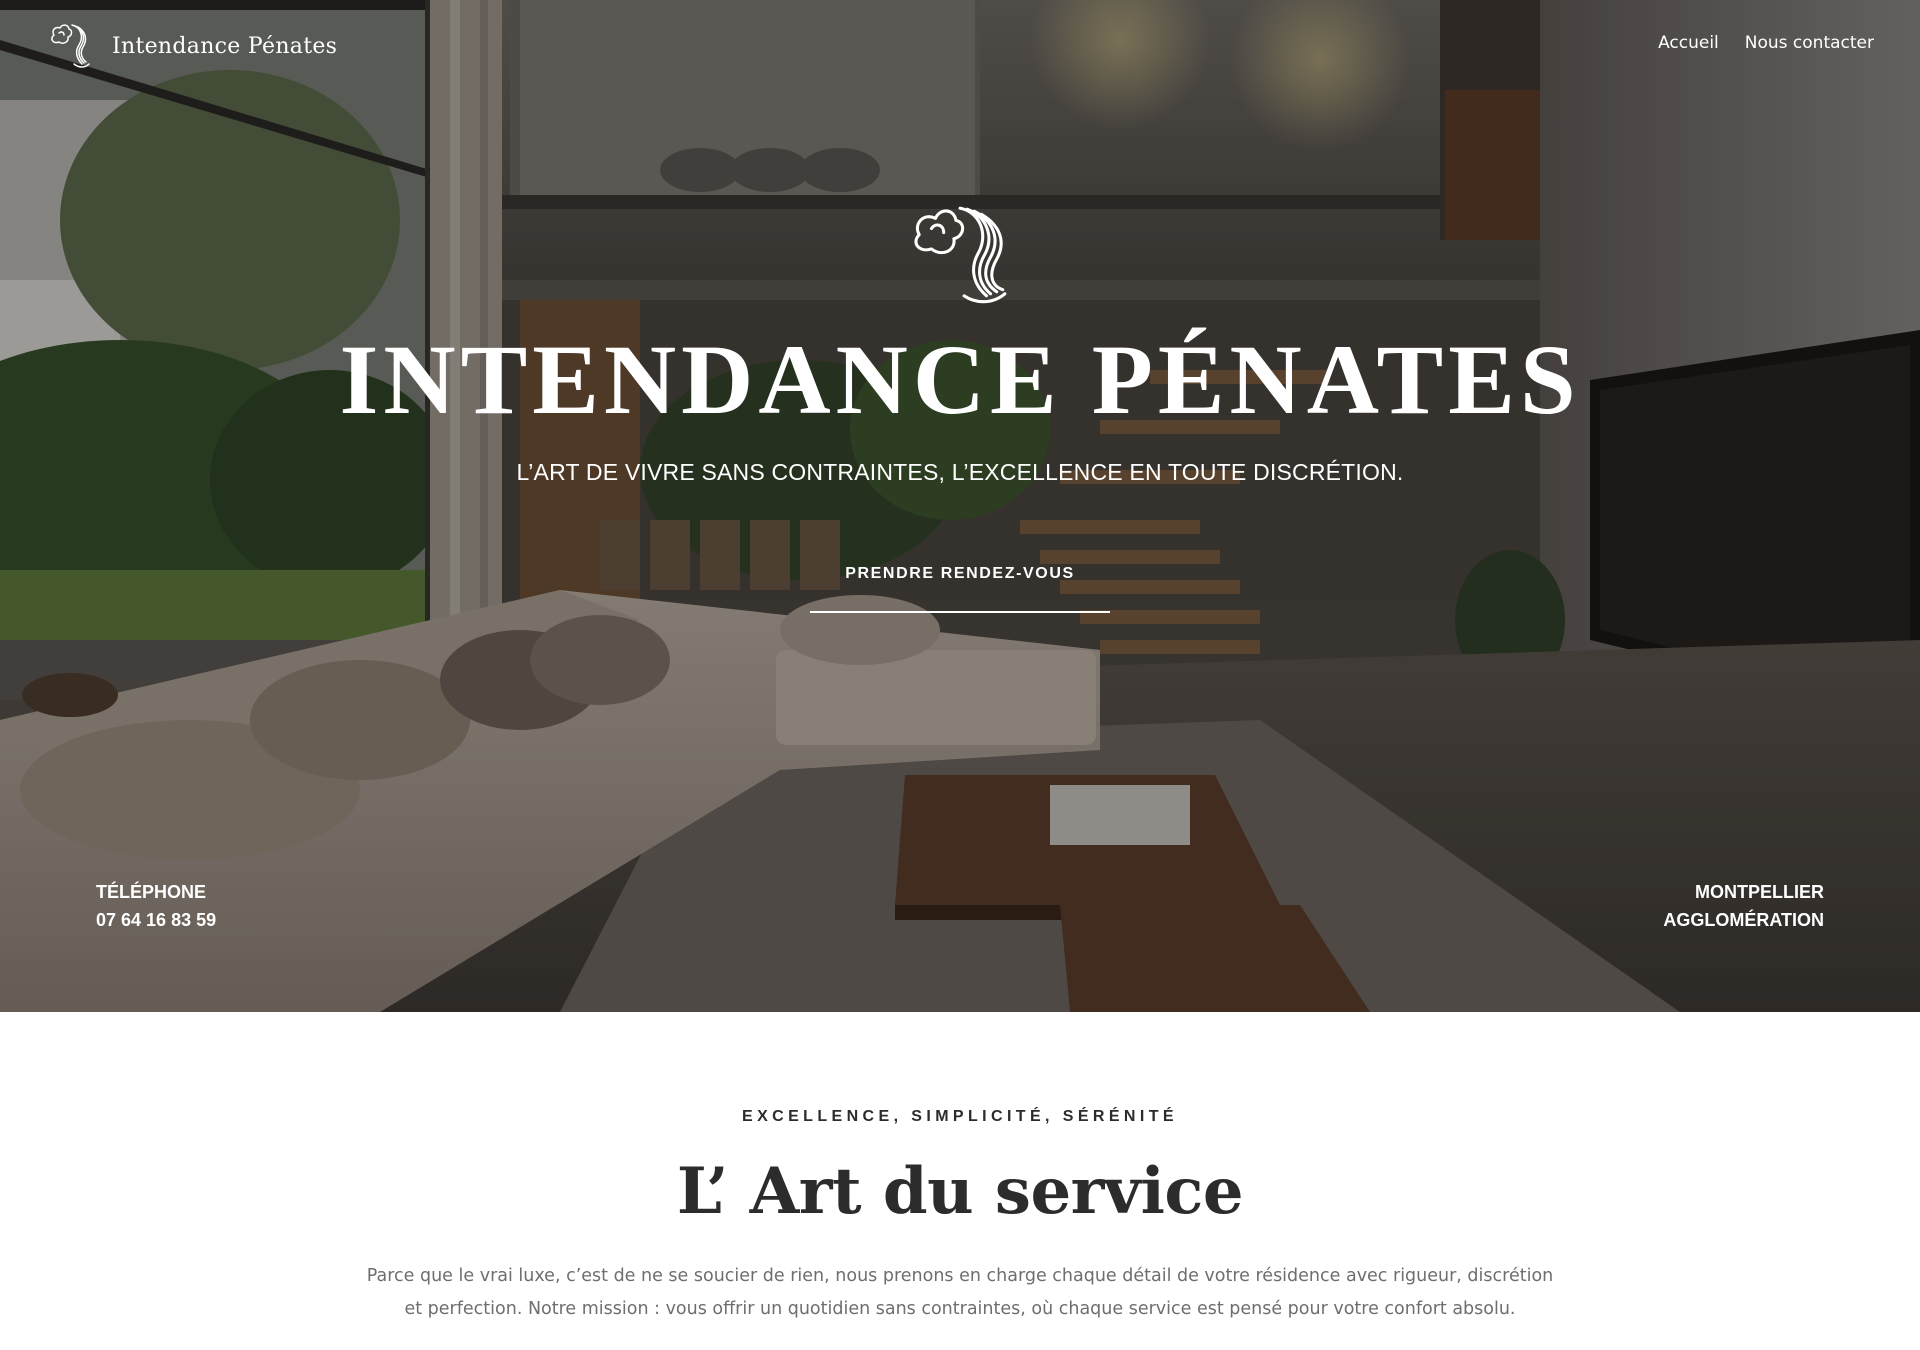 The image size is (1920, 1350). Describe the element at coordinates (1743, 920) in the screenshot. I see `location-area: AGGLOMÉRATION` at that location.